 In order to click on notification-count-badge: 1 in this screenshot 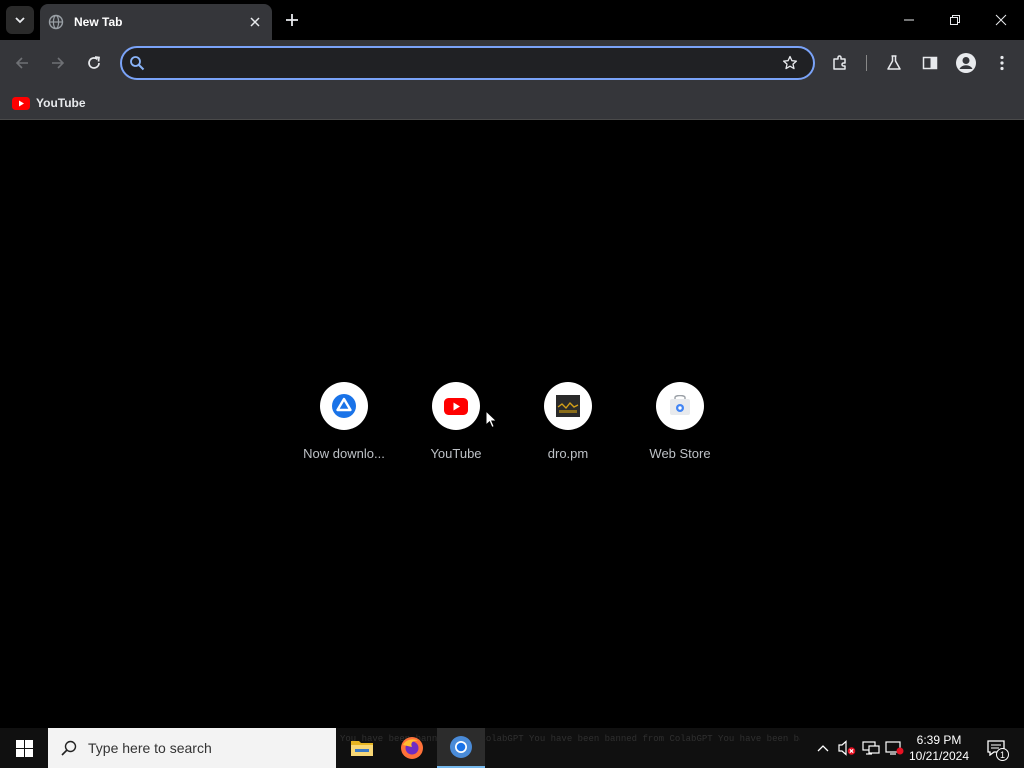, I will do `click(1002, 754)`.